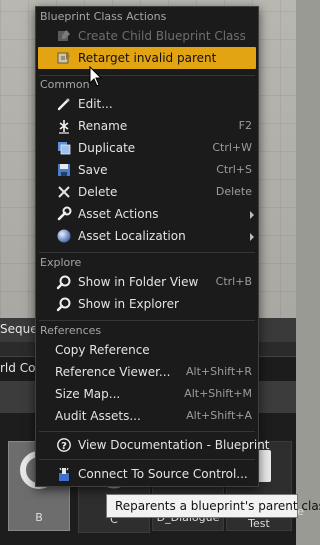 The width and height of the screenshot is (320, 545). Describe the element at coordinates (233, 191) in the screenshot. I see `shortcut-delete: Delete` at that location.